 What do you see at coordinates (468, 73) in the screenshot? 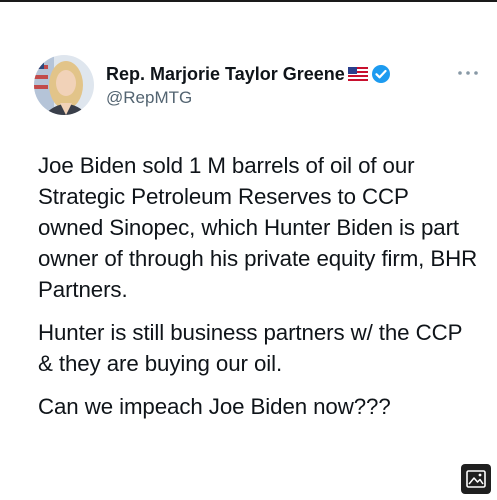
I see `more-options-icon` at bounding box center [468, 73].